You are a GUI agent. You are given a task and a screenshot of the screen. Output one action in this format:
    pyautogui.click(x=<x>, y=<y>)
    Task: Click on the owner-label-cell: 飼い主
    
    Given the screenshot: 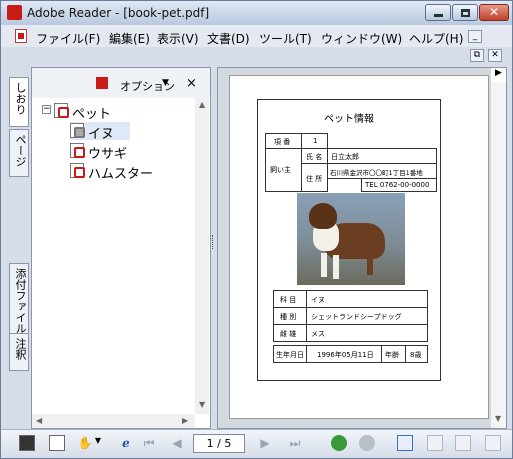 What is the action you would take?
    pyautogui.click(x=283, y=170)
    